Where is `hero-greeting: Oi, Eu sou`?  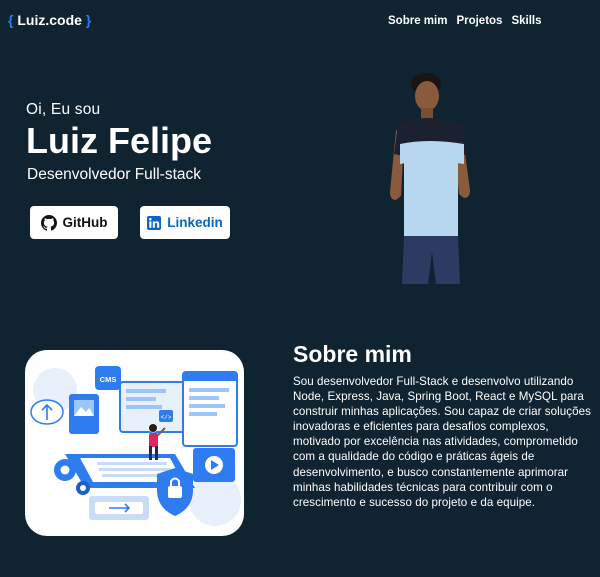 hero-greeting: Oi, Eu sou is located at coordinates (63, 109).